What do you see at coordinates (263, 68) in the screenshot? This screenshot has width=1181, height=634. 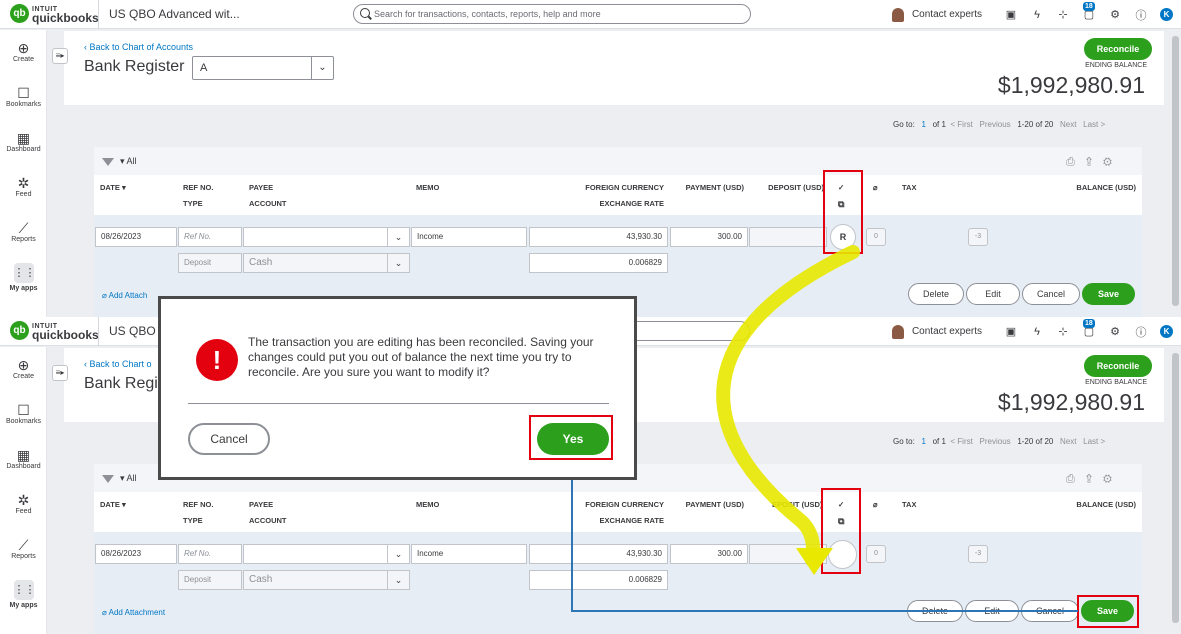 I see `account-select: A ⌄` at bounding box center [263, 68].